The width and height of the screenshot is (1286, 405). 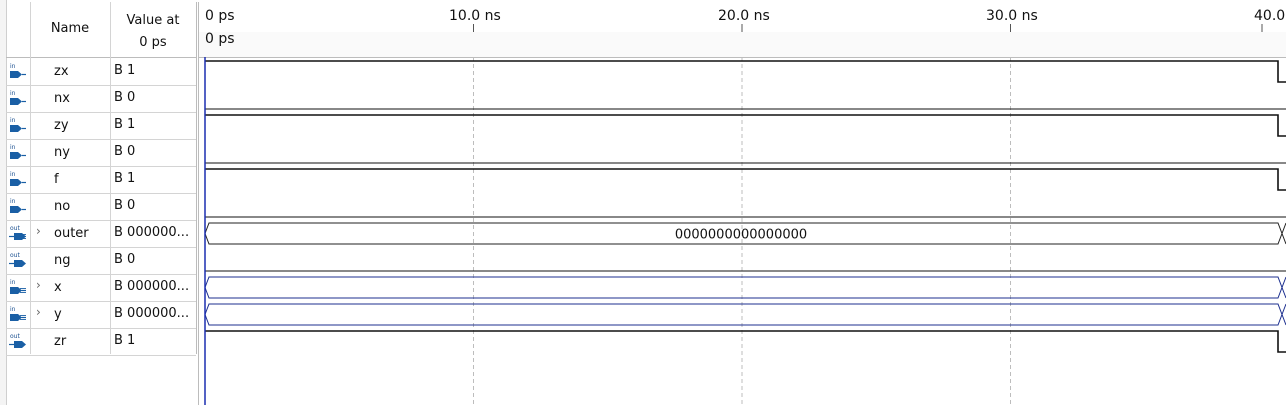 What do you see at coordinates (196, 178) in the screenshot?
I see `panel-divider` at bounding box center [196, 178].